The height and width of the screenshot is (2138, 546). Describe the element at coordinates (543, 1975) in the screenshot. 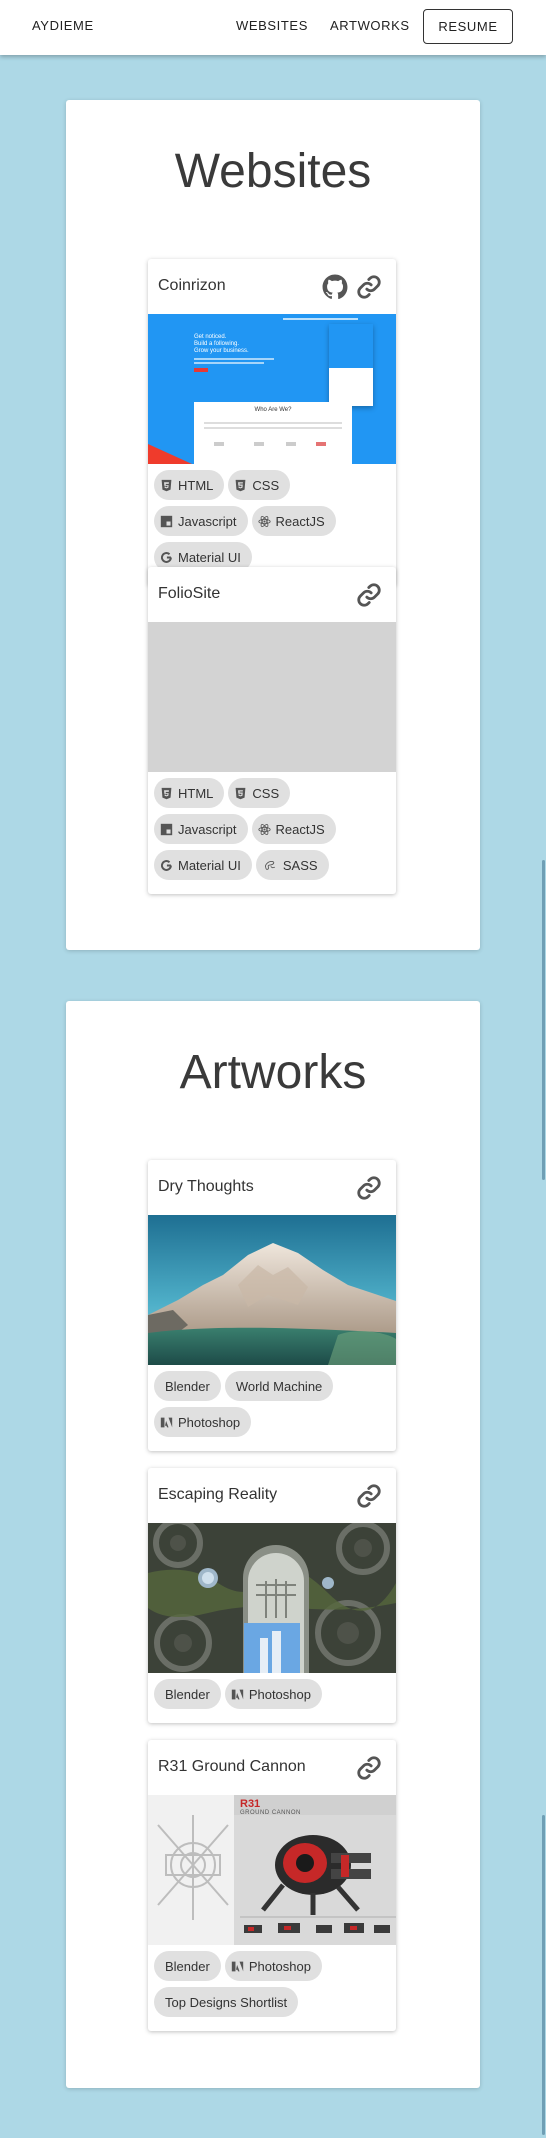

I see `scrollbar-thumb-secondary` at that location.